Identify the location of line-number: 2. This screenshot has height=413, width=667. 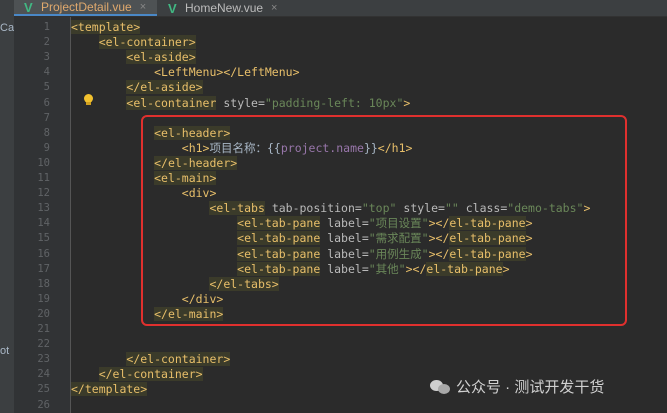
(46, 42).